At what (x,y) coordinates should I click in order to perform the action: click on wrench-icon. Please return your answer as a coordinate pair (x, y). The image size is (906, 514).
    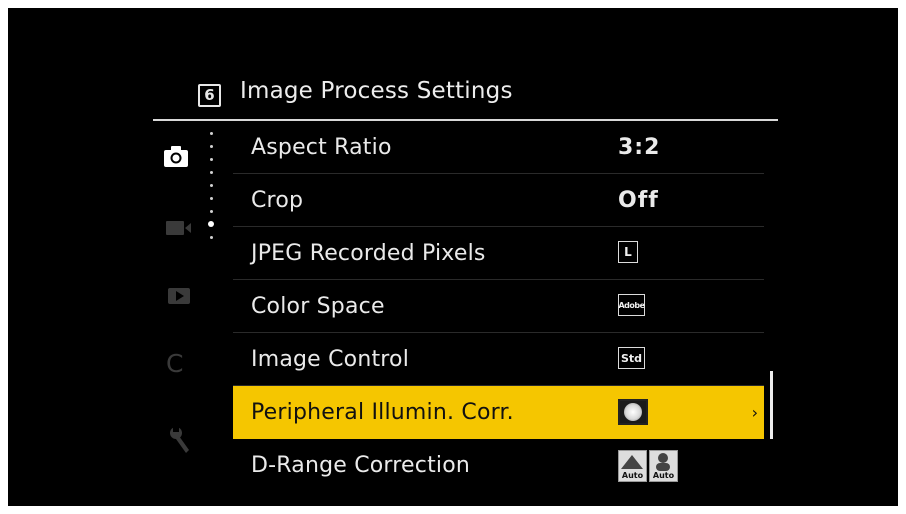
    Looking at the image, I should click on (180, 440).